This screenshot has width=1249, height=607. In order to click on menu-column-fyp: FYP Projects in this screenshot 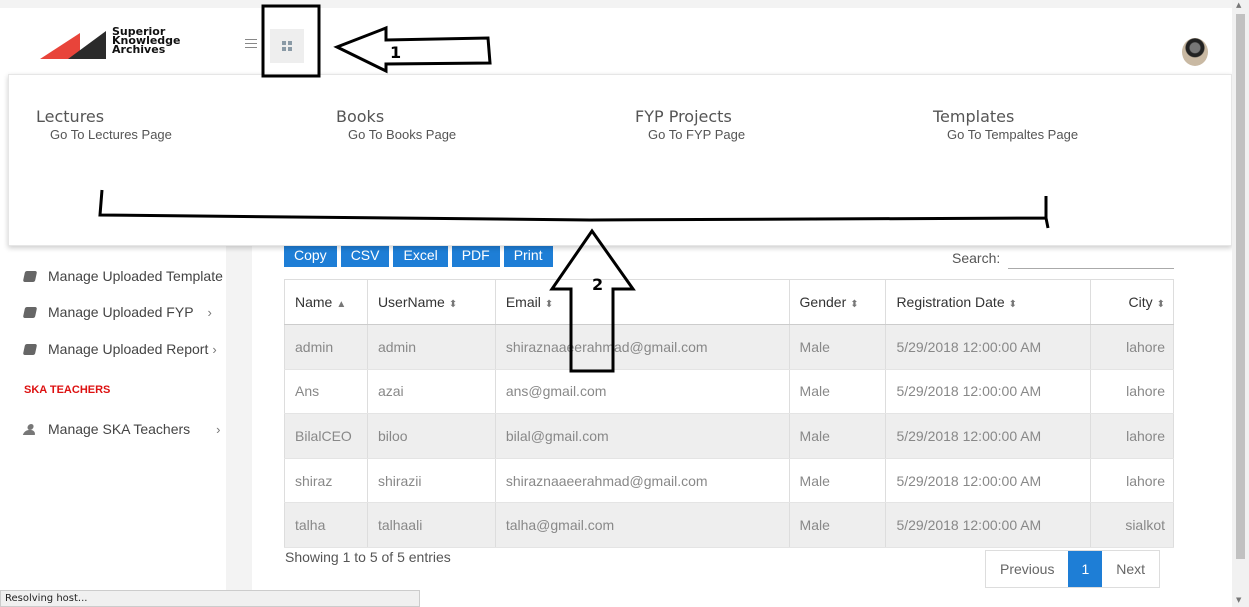, I will do `click(683, 116)`.